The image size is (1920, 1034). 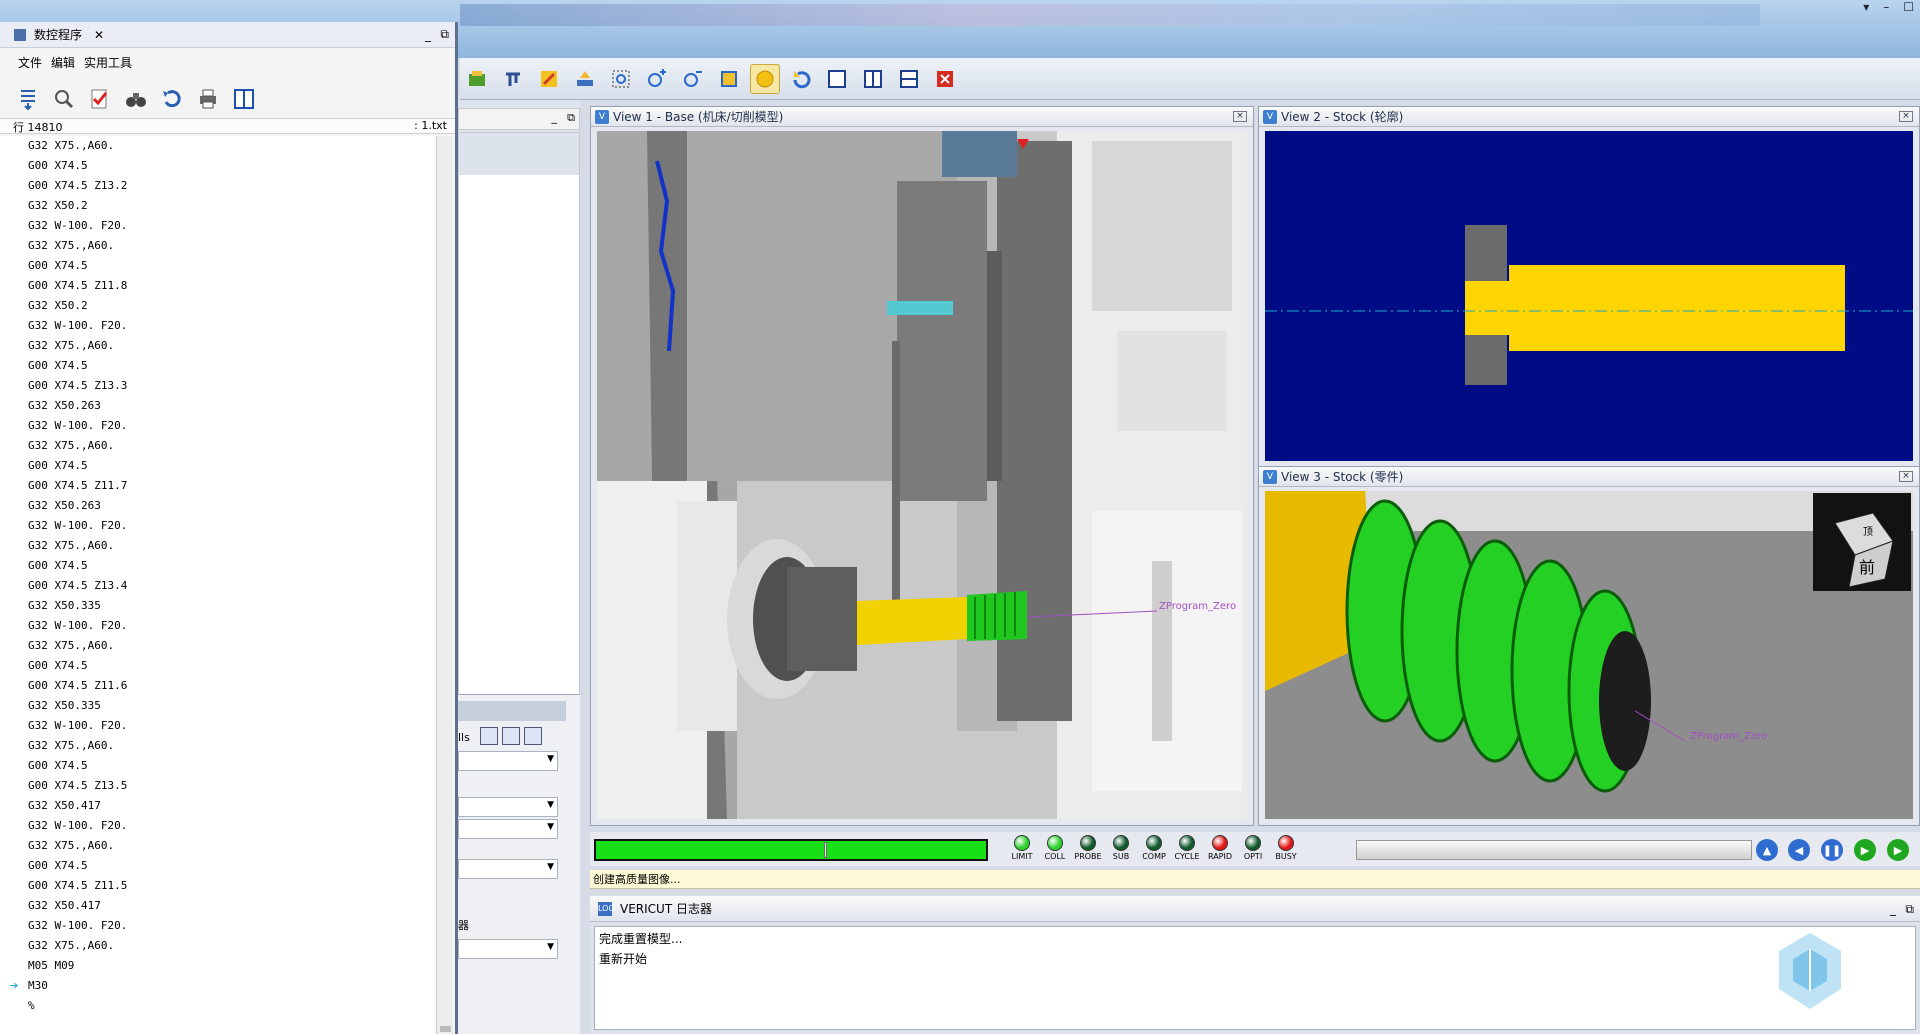 What do you see at coordinates (519, 462) in the screenshot?
I see `project-tree` at bounding box center [519, 462].